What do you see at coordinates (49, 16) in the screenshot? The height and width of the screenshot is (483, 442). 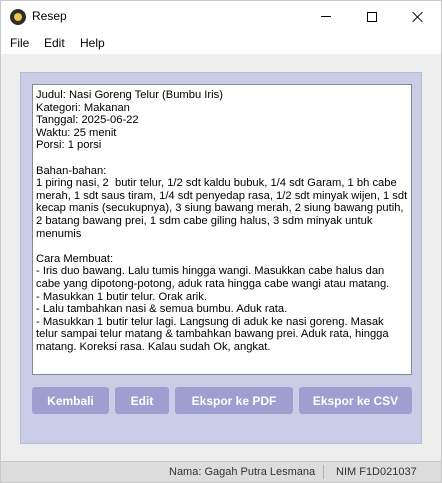 I see `window-title: Resep` at bounding box center [49, 16].